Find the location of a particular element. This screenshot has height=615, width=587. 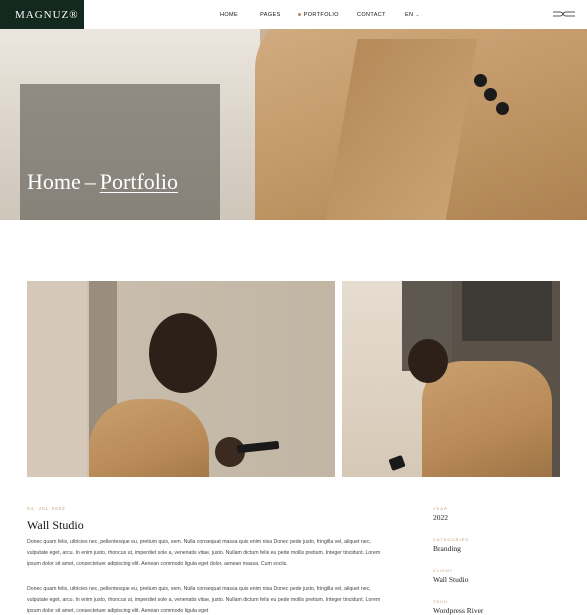

nav-contact-label: CONTACT is located at coordinates (371, 14).